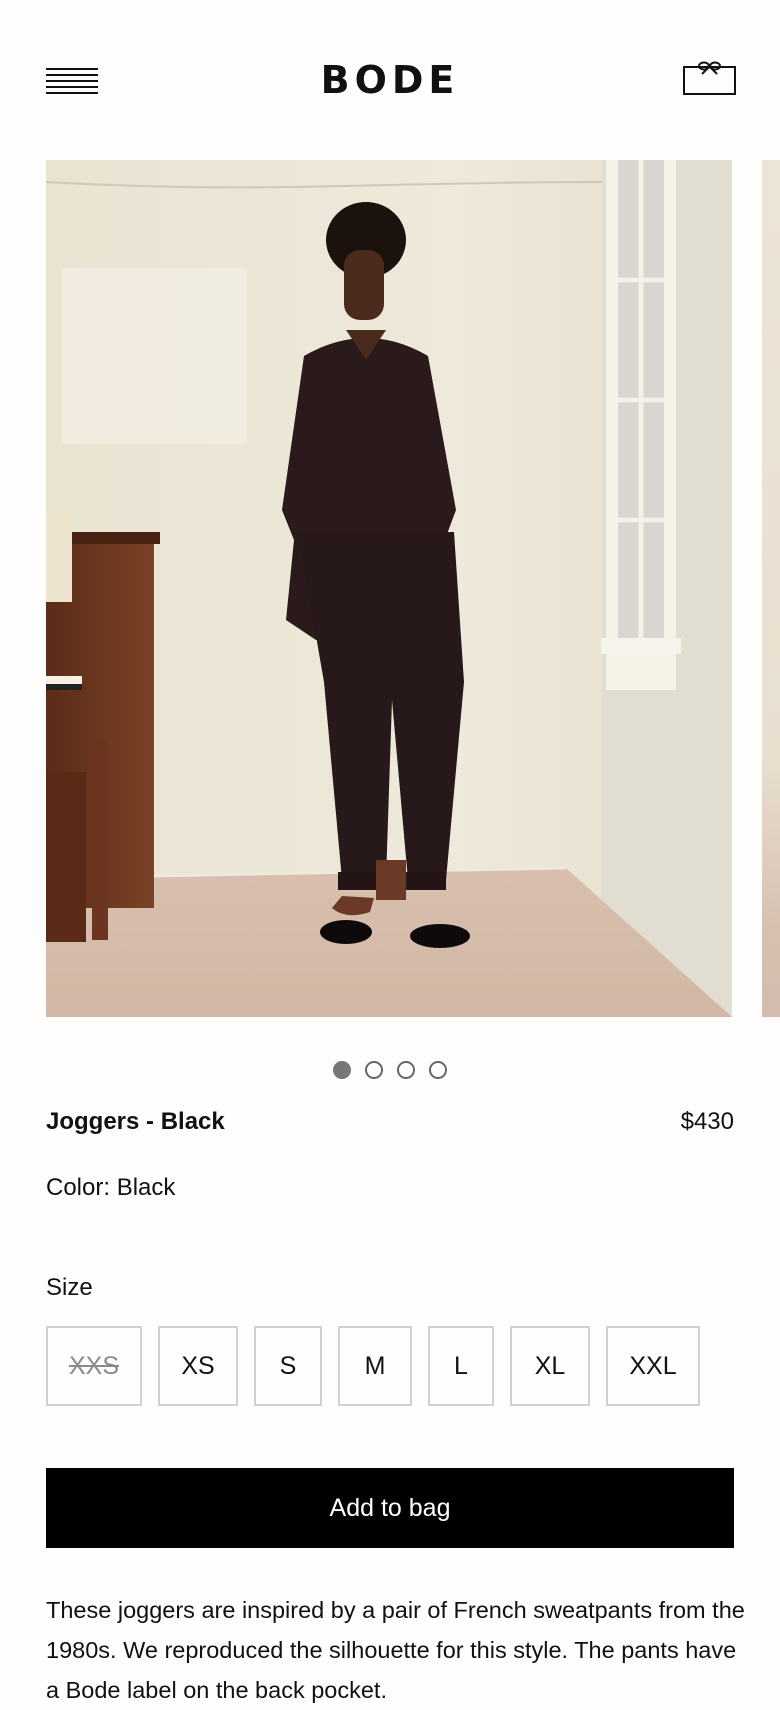 This screenshot has height=1710, width=780. I want to click on carousel-dots, so click(390, 1070).